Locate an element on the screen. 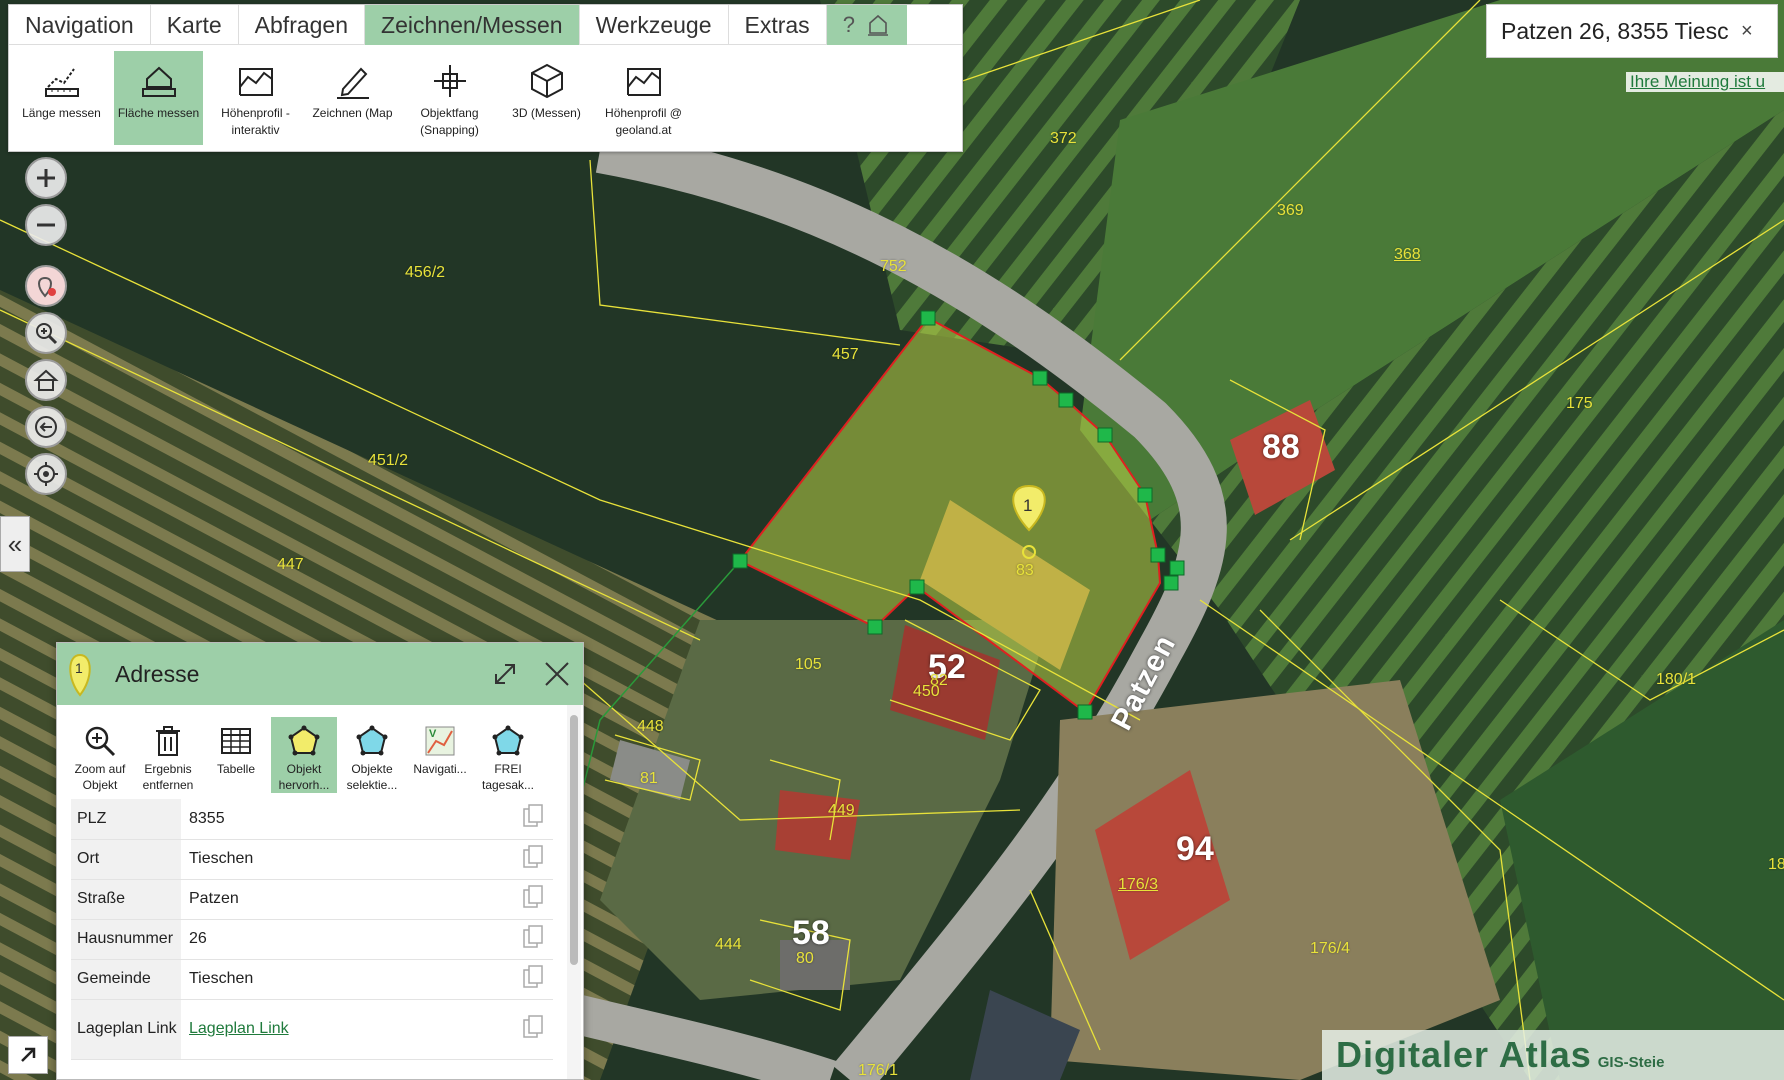 This screenshot has width=1784, height=1080. remove-marker-button is located at coordinates (46, 286).